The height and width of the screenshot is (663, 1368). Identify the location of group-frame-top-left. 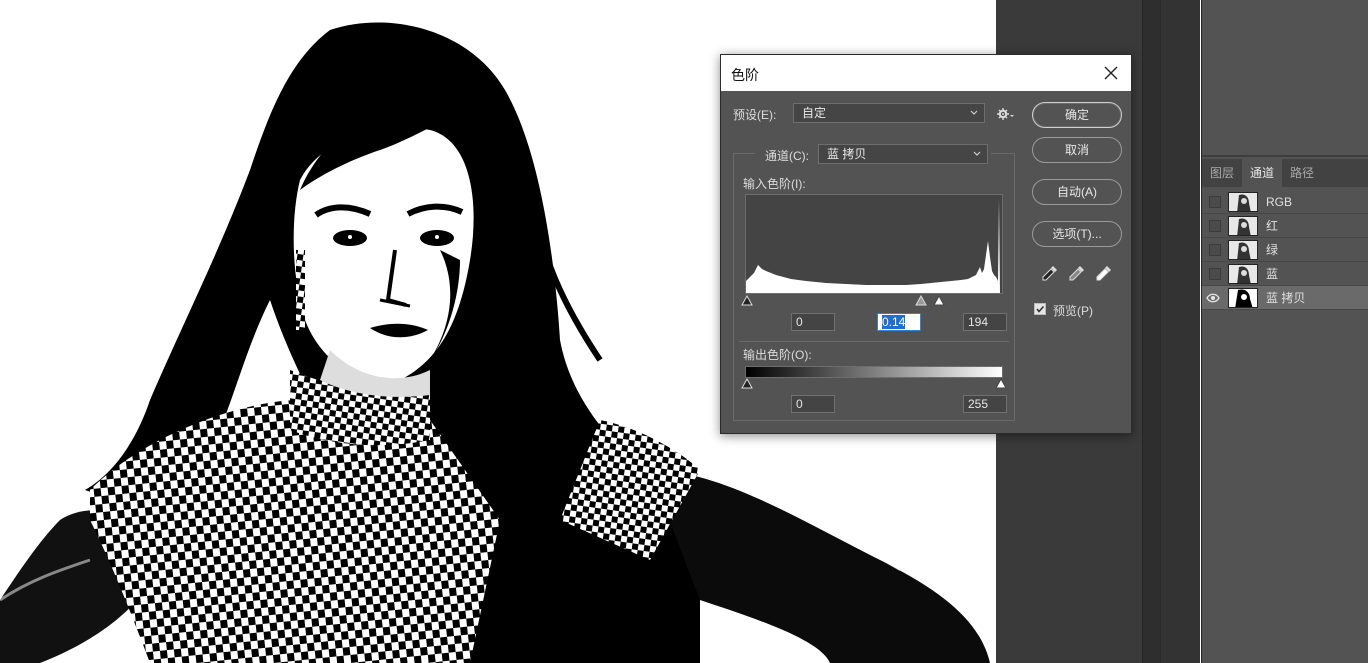
(744, 153).